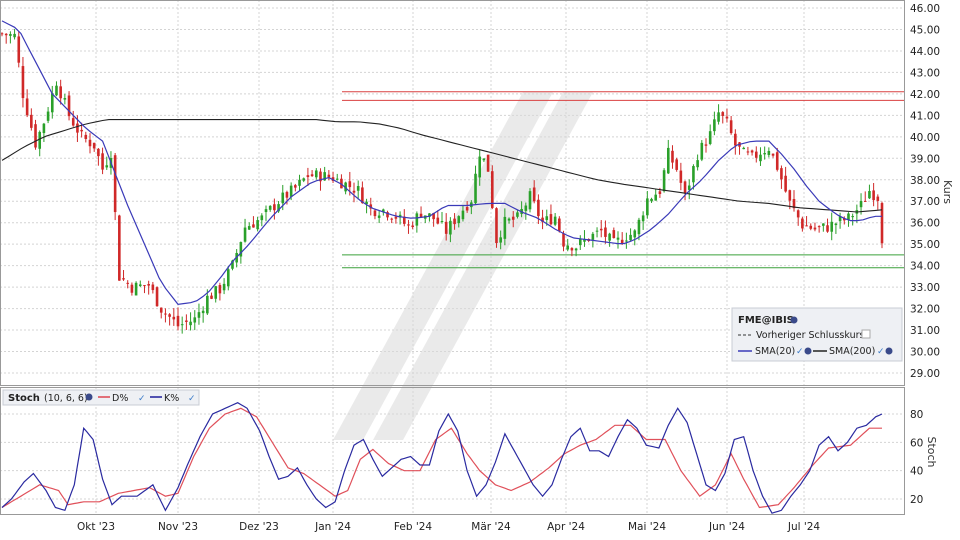  Describe the element at coordinates (142, 399) in the screenshot. I see `d-check-icon: ✓` at that location.